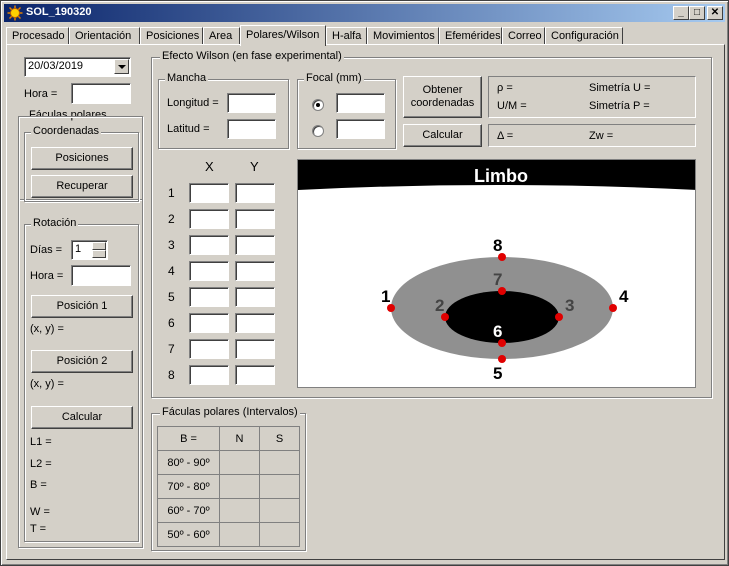 This screenshot has width=729, height=566. I want to click on calcular-wilson-label: Calcular, so click(442, 135).